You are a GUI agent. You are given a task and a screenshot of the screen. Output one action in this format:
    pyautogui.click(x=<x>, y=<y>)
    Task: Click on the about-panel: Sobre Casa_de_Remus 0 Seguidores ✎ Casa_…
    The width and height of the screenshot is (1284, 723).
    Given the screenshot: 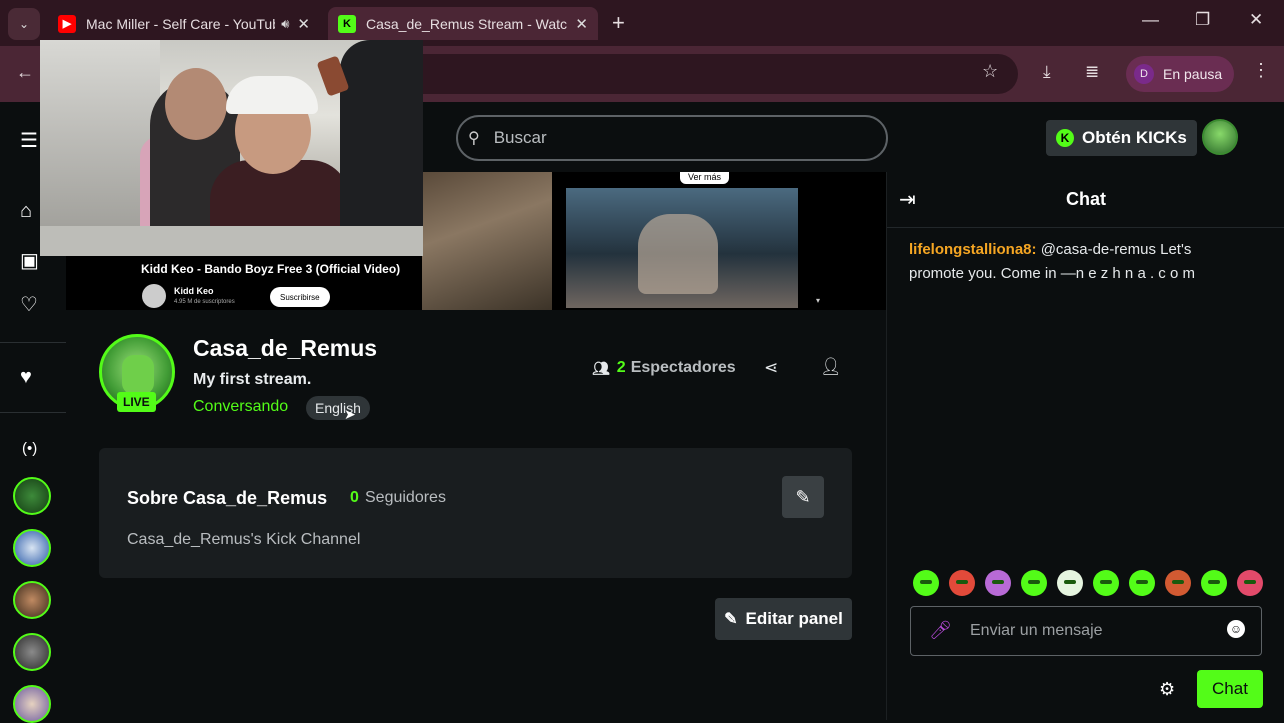 What is the action you would take?
    pyautogui.click(x=475, y=513)
    